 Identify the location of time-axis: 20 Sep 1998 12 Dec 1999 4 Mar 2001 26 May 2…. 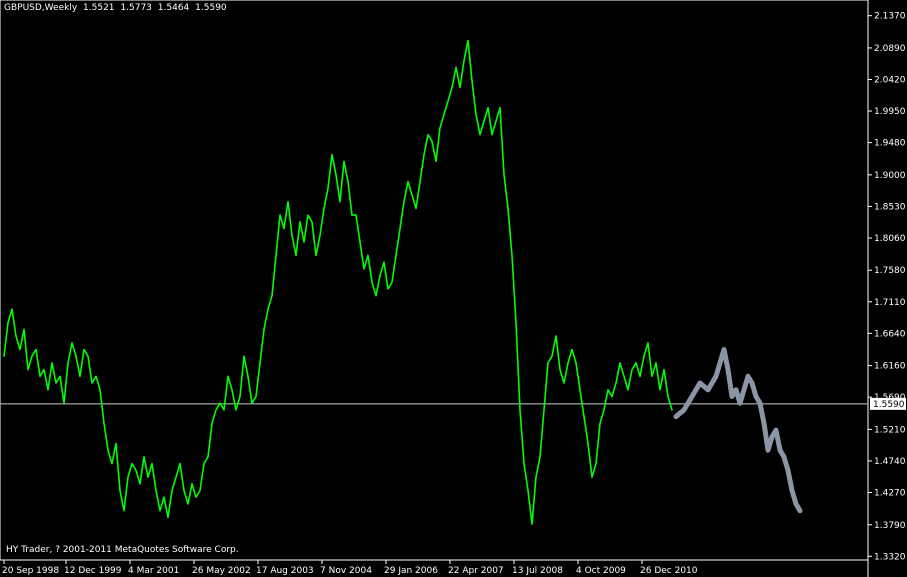
(350, 568).